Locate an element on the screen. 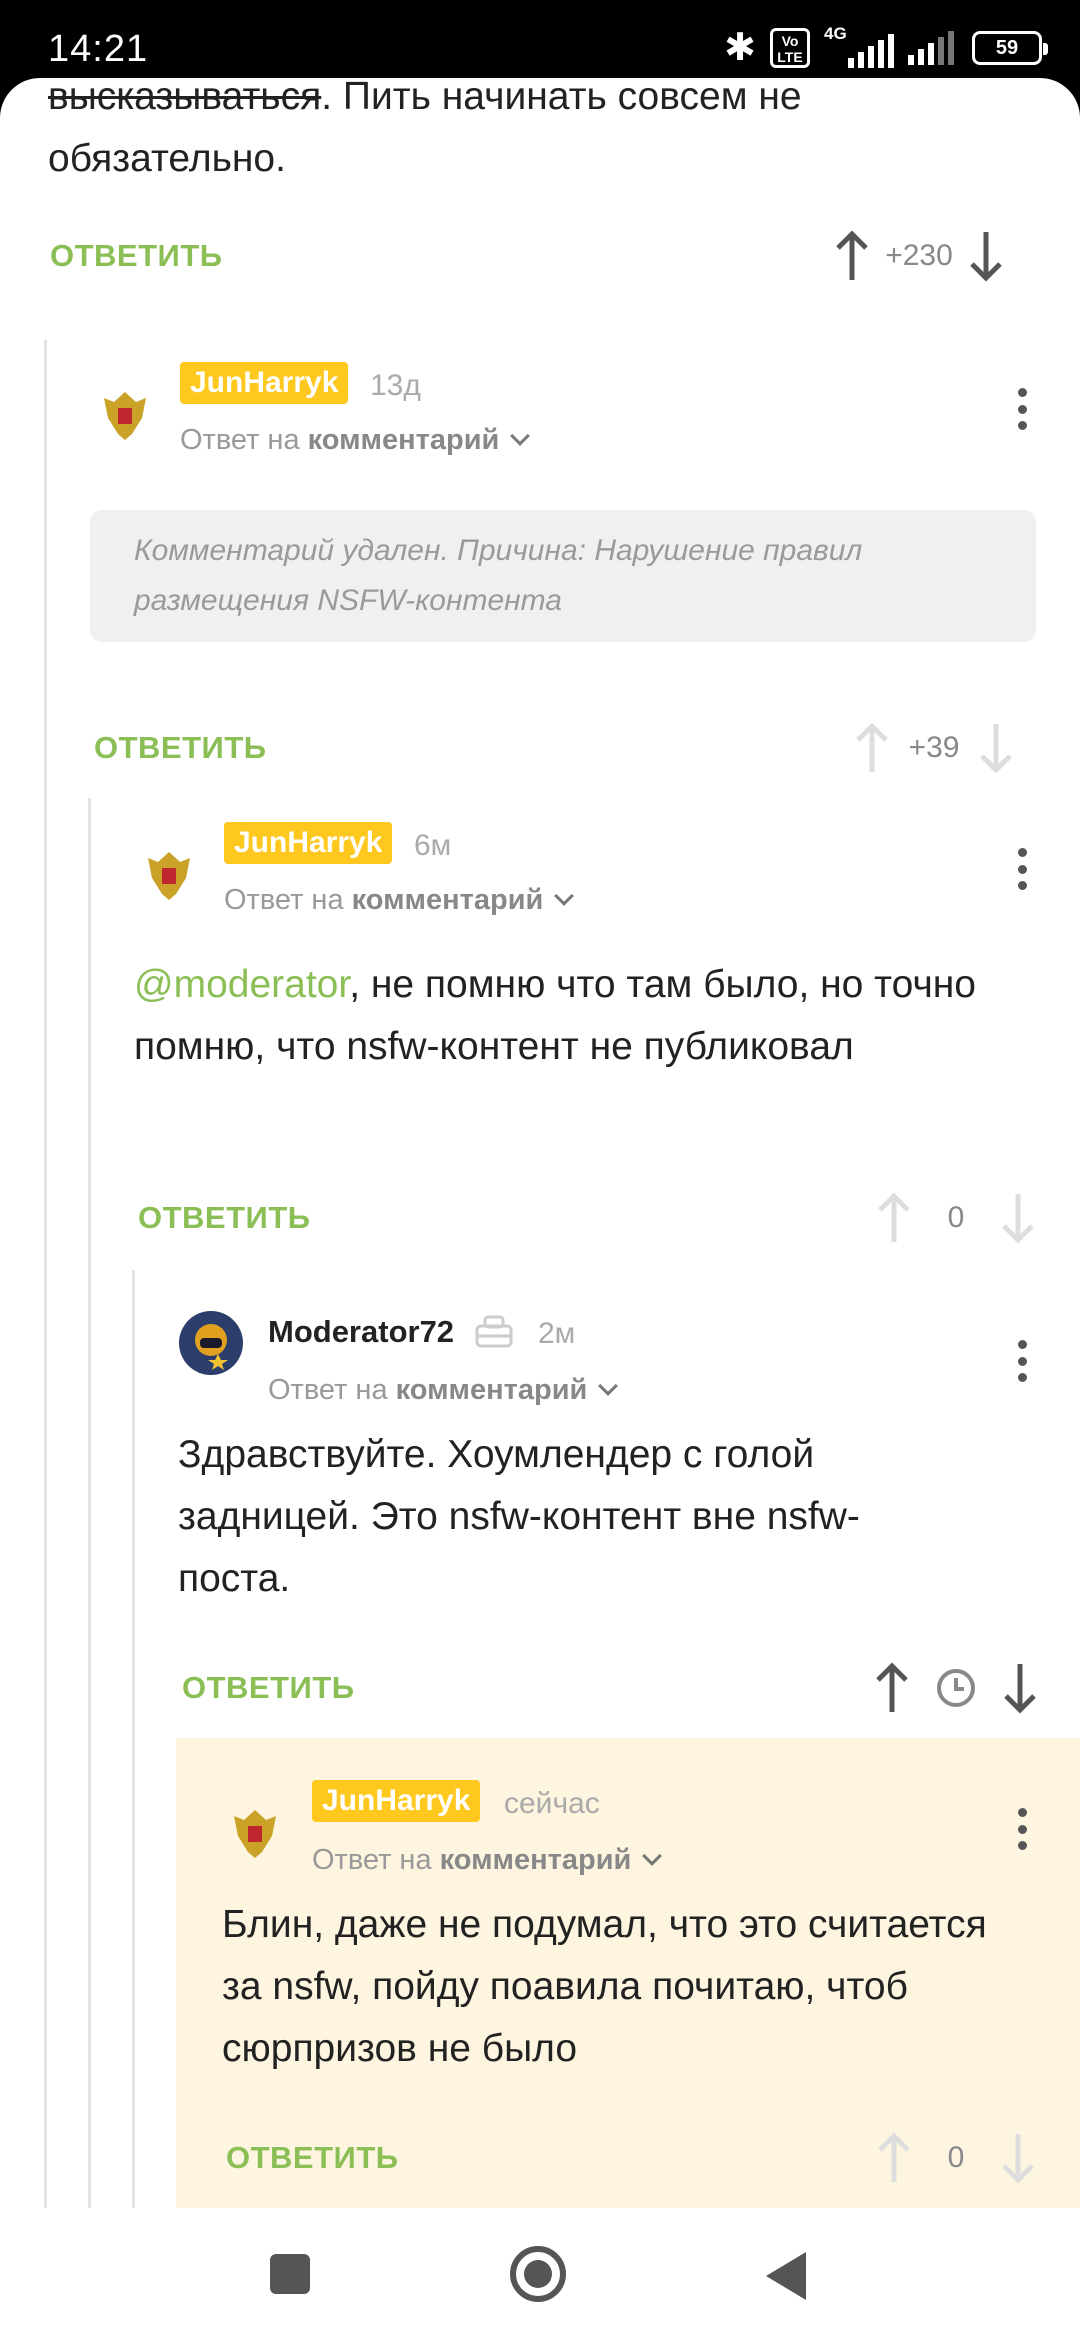  clock-icon is located at coordinates (956, 1688).